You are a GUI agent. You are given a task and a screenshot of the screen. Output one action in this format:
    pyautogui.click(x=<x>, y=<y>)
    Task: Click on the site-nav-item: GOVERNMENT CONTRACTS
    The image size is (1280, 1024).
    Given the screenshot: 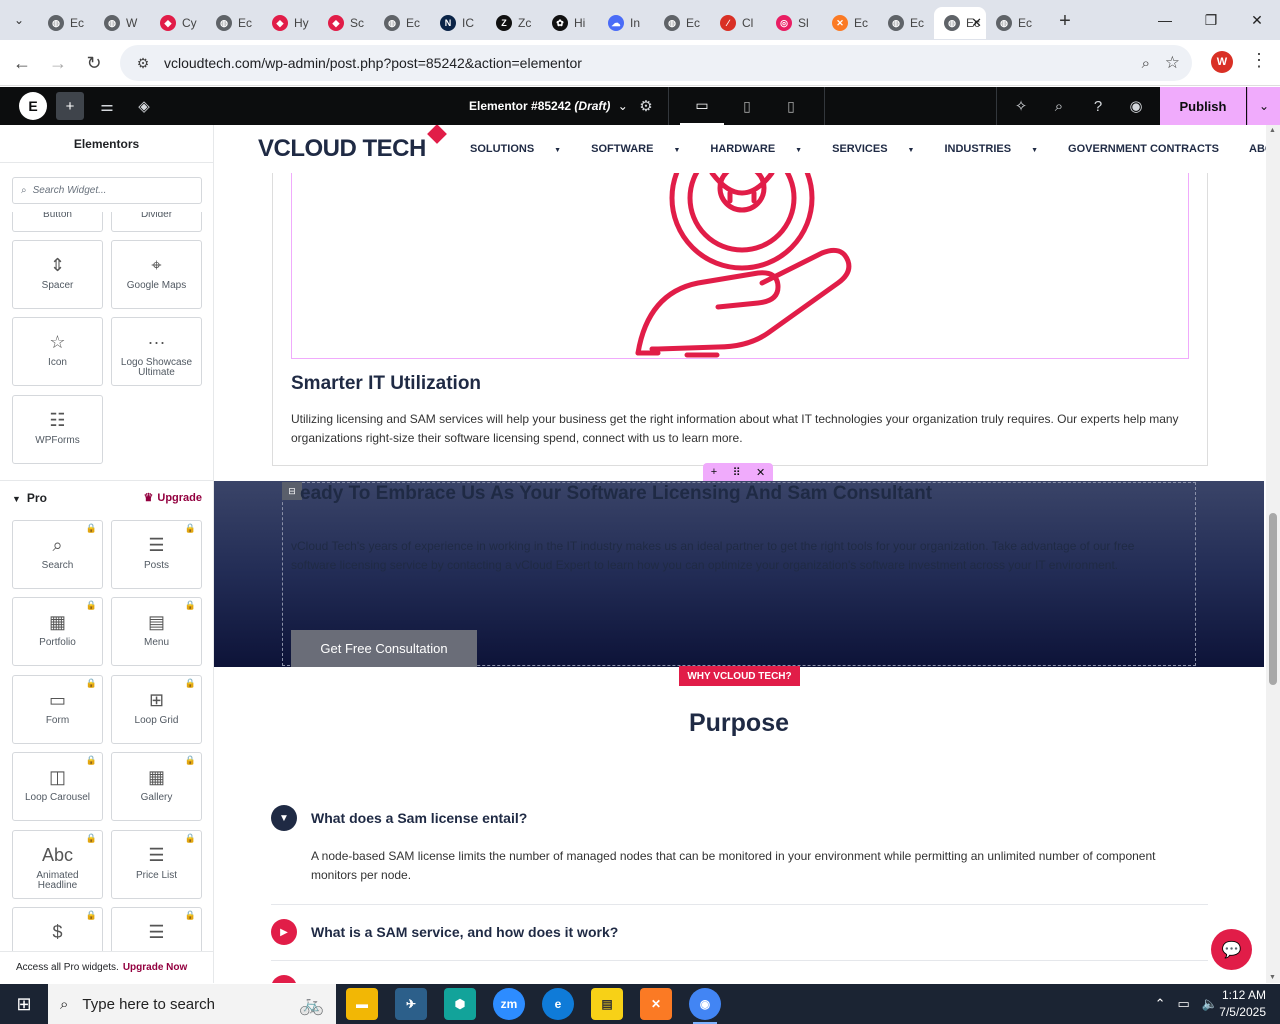 What is the action you would take?
    pyautogui.click(x=1151, y=149)
    